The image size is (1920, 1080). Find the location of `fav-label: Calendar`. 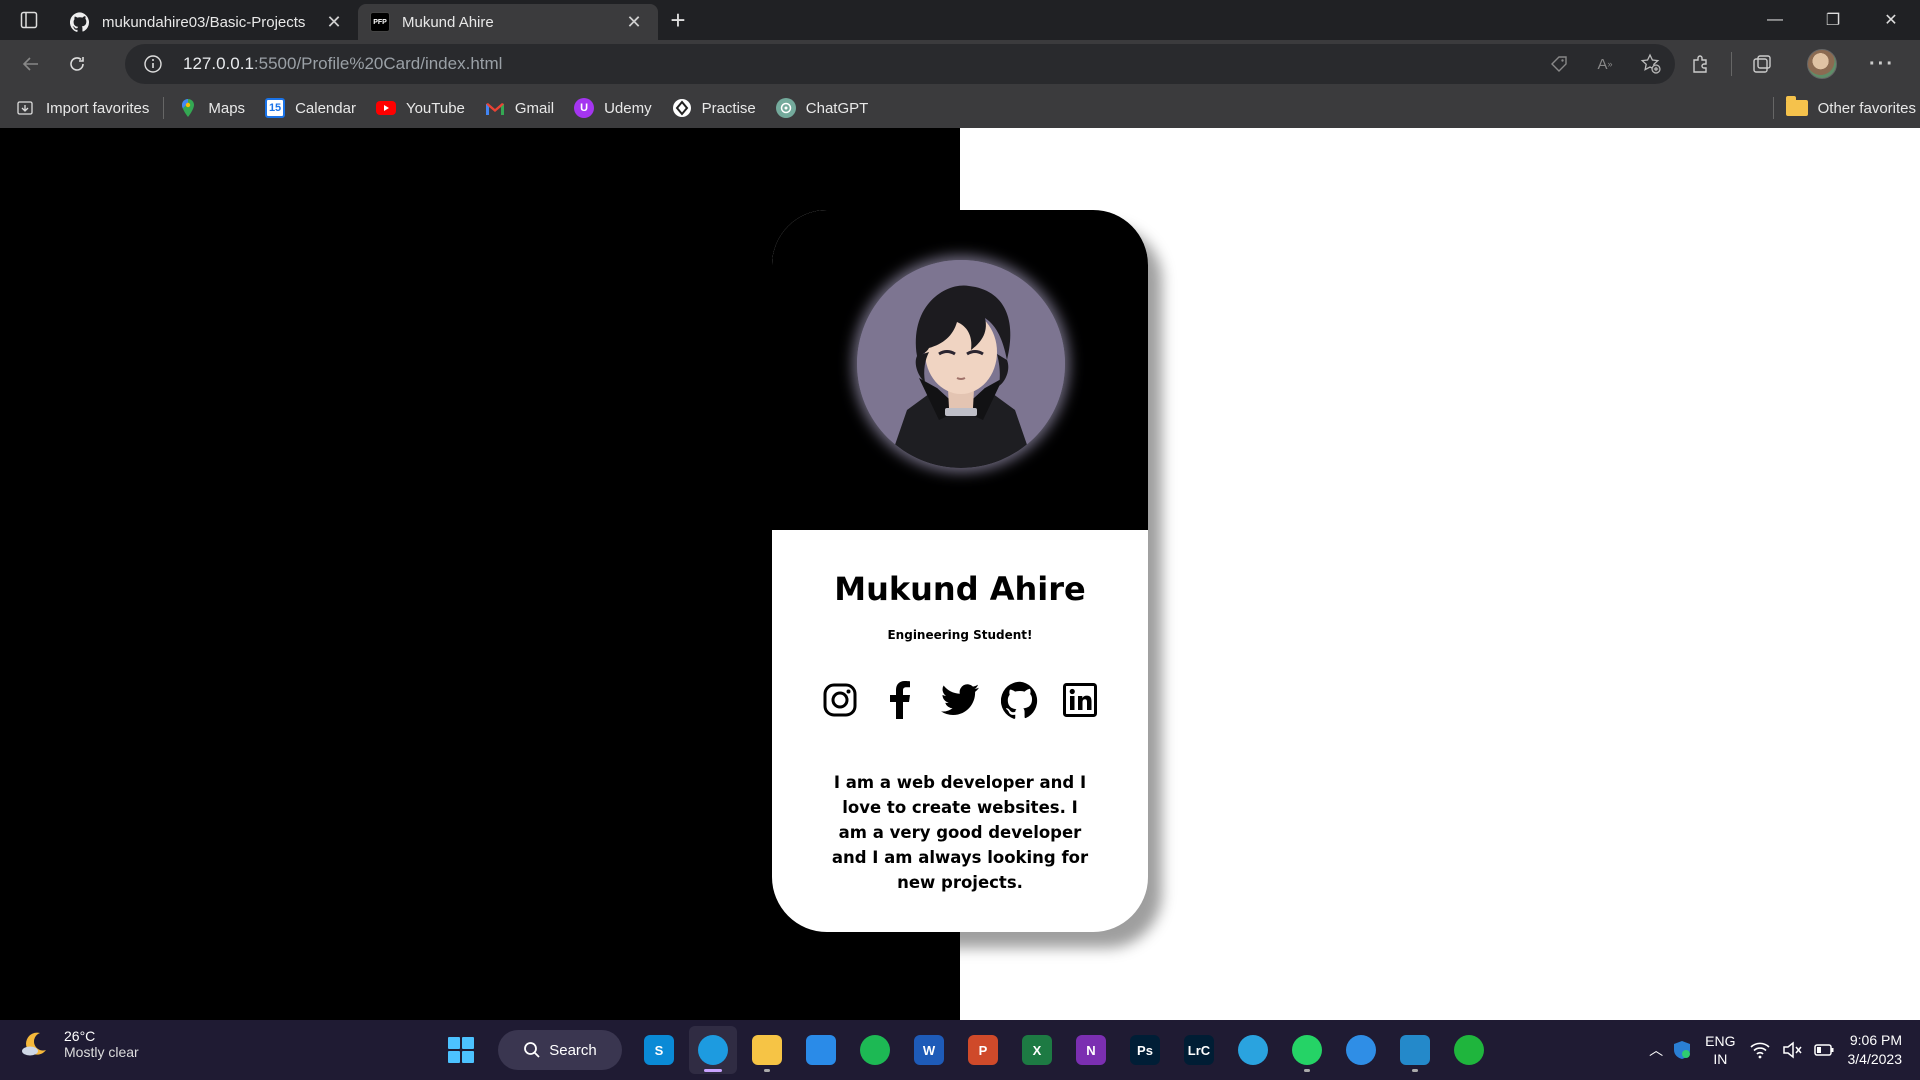

fav-label: Calendar is located at coordinates (325, 108).